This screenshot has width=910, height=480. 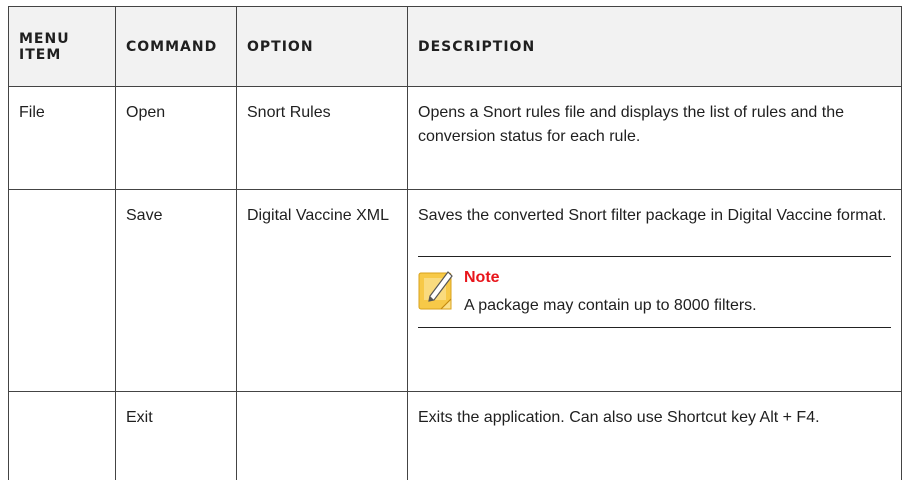 I want to click on cell-option: Snort Rules, so click(x=322, y=138).